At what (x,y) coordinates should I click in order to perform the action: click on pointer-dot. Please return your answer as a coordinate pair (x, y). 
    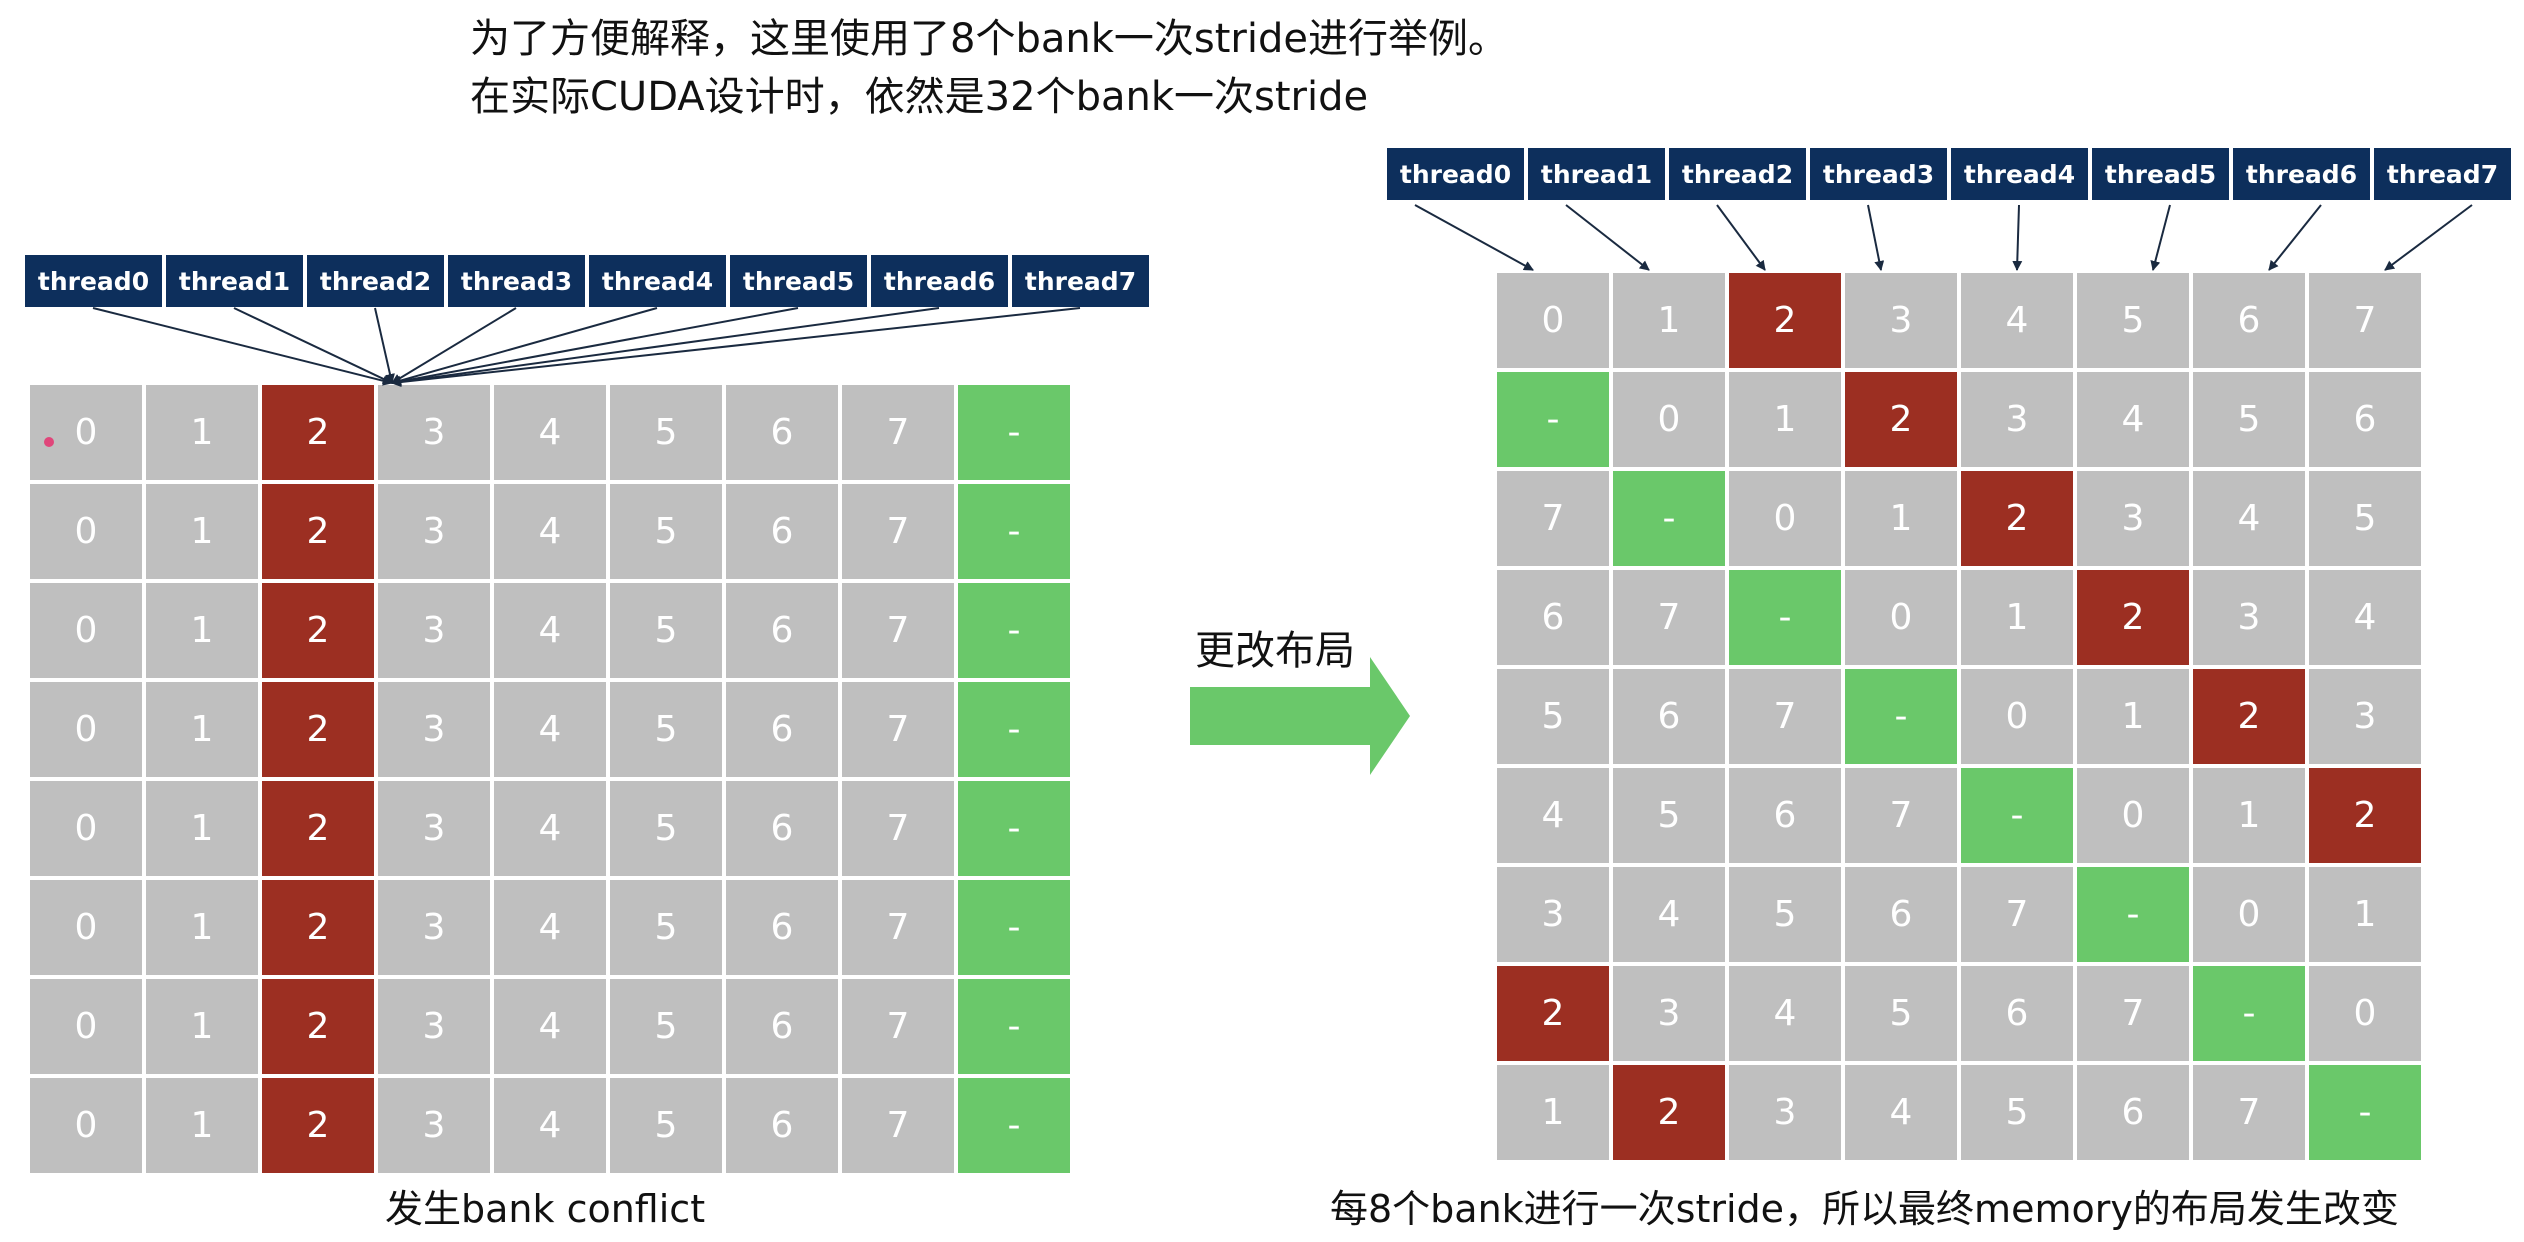
    Looking at the image, I should click on (49, 442).